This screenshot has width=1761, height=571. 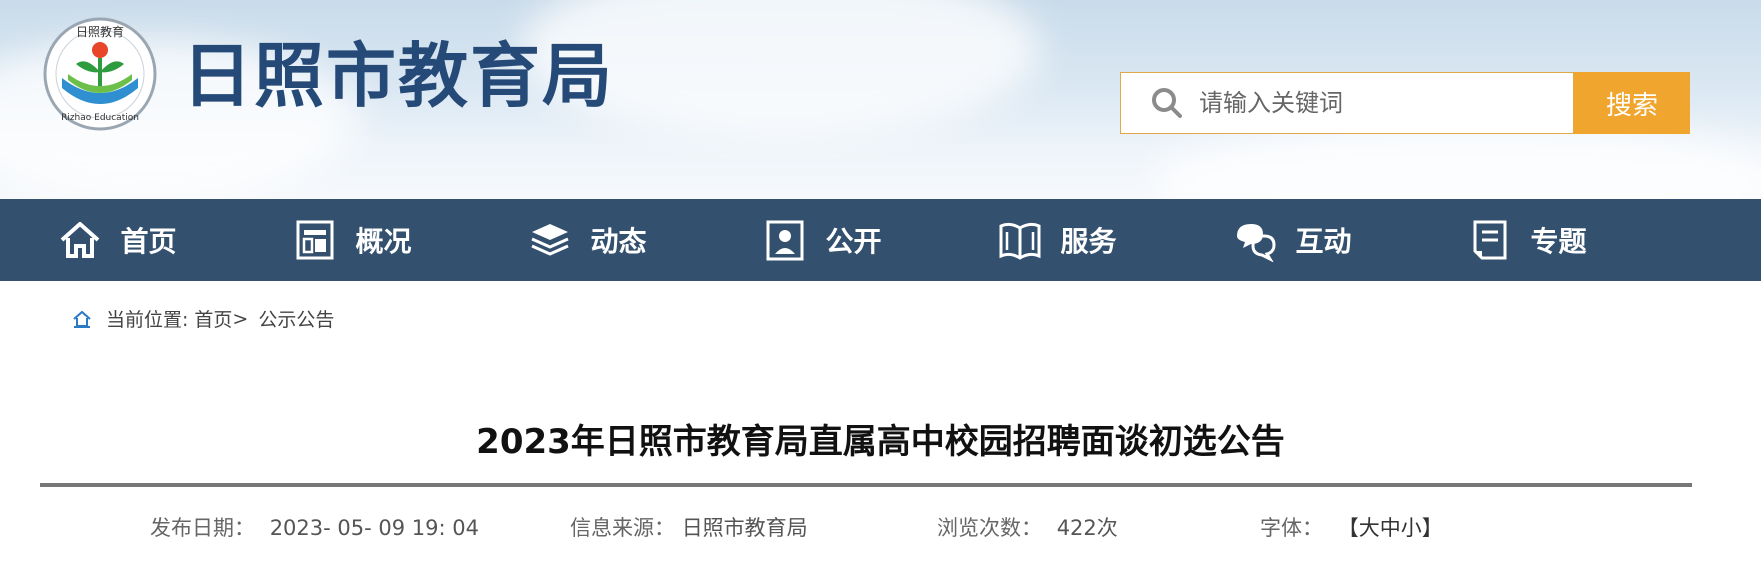 What do you see at coordinates (82, 319) in the screenshot?
I see `home-small-icon` at bounding box center [82, 319].